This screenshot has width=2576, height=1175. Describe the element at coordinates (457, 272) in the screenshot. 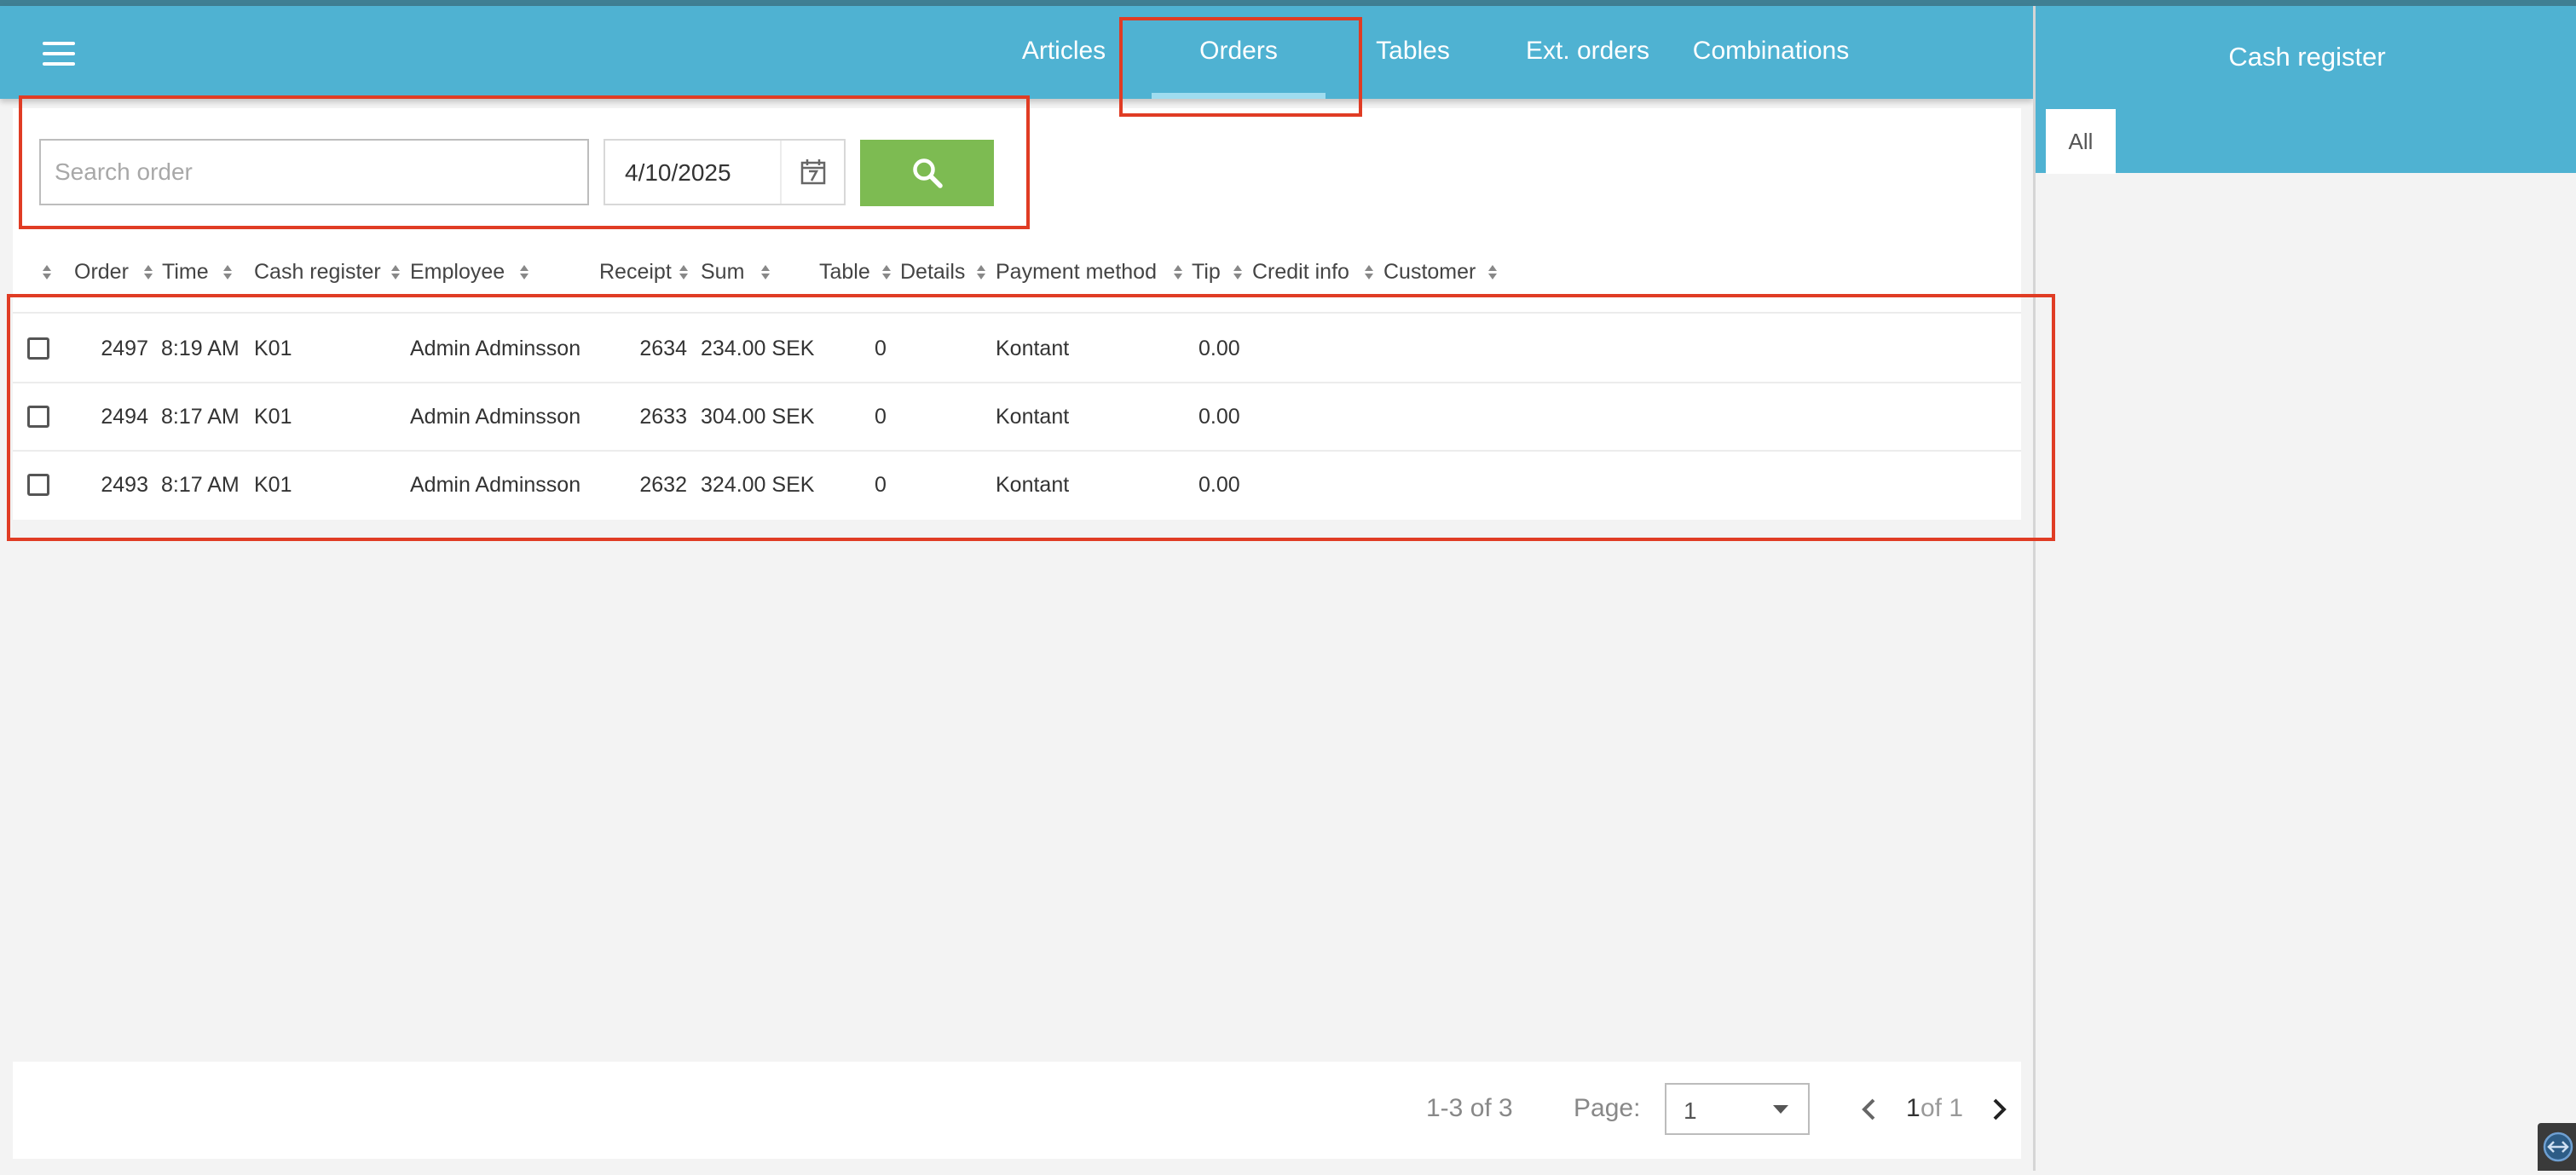

I see `column-employee: Employee` at that location.